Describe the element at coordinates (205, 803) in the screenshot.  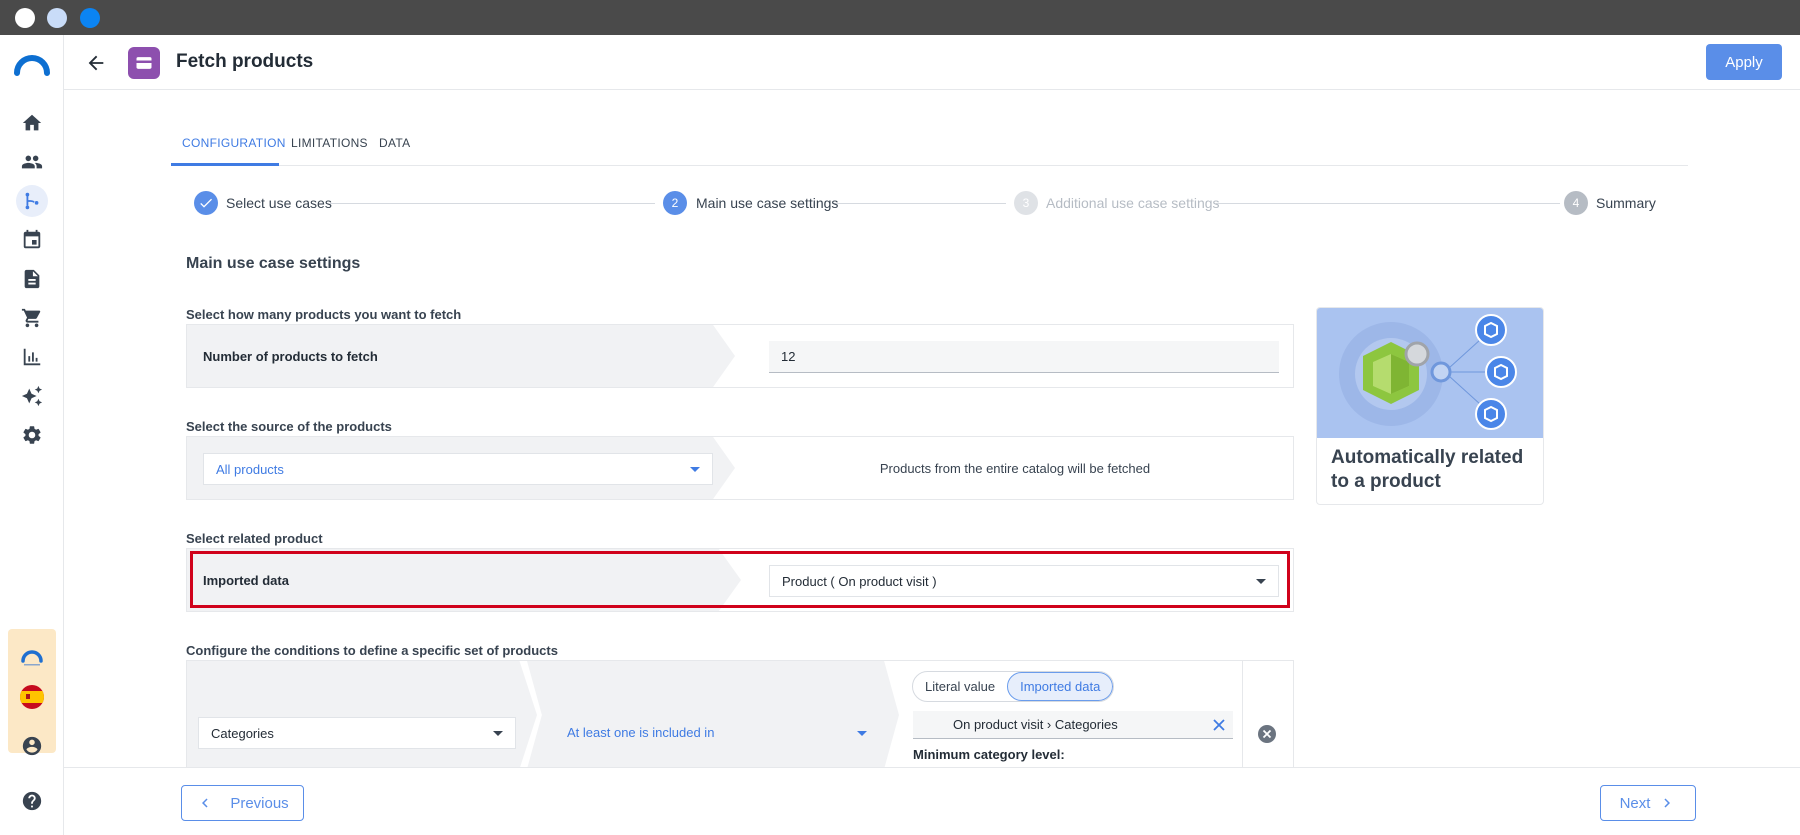
I see `chevron-left-icon` at that location.